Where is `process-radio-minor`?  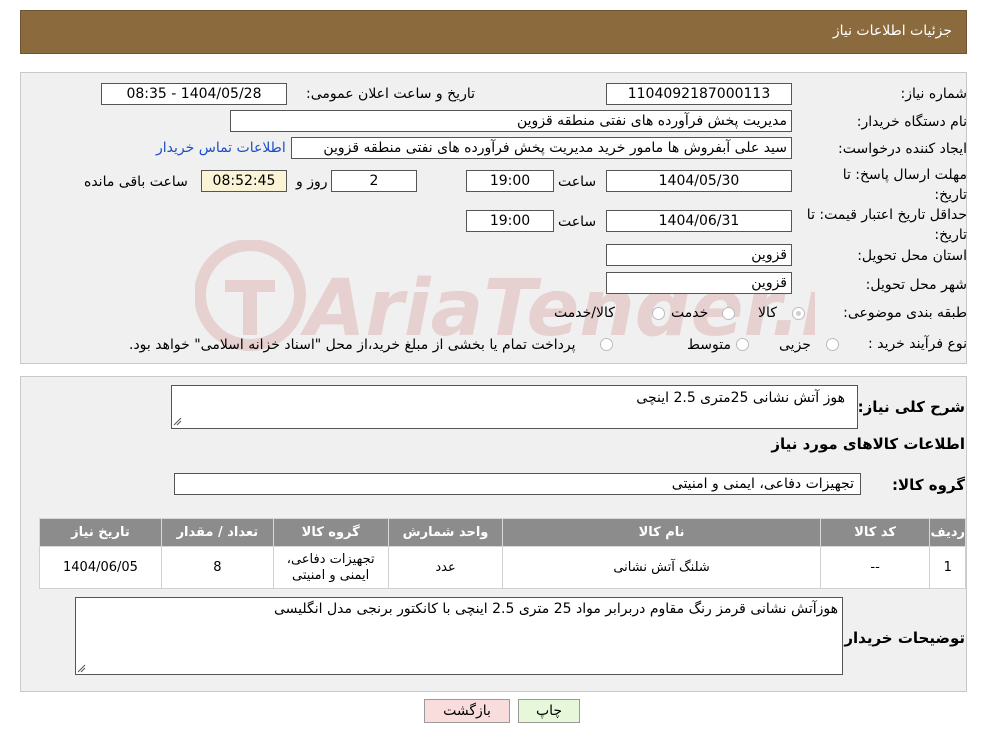
process-radio-minor is located at coordinates (832, 344).